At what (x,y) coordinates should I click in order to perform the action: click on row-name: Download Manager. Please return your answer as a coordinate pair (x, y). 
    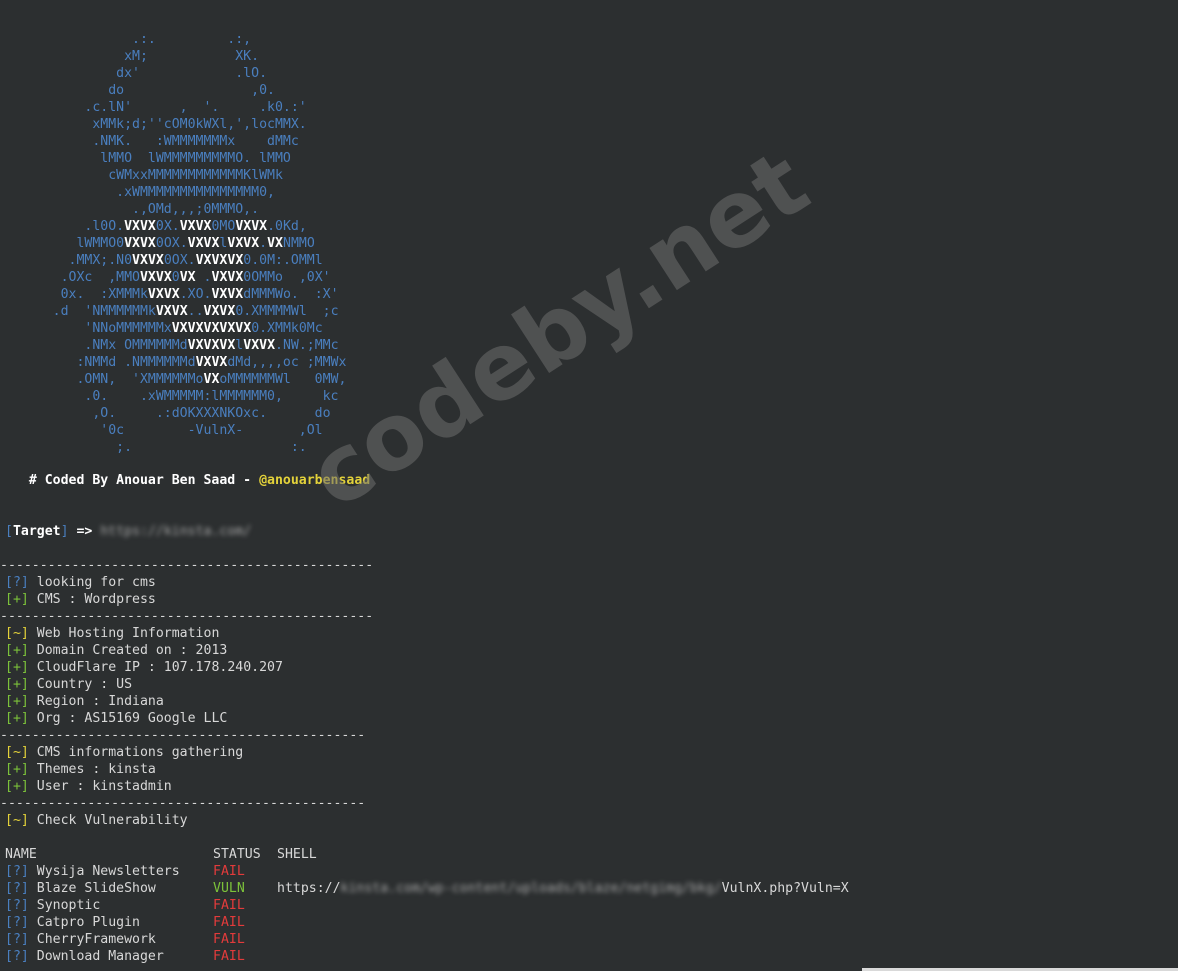
    Looking at the image, I should click on (96, 956).